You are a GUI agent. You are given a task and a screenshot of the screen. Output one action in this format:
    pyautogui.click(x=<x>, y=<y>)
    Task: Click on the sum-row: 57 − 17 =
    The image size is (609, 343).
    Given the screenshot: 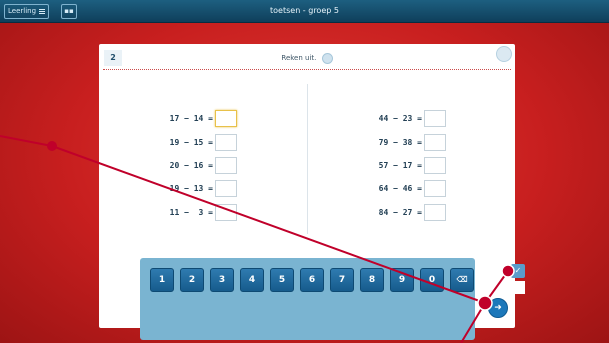 What is the action you would take?
    pyautogui.click(x=410, y=165)
    